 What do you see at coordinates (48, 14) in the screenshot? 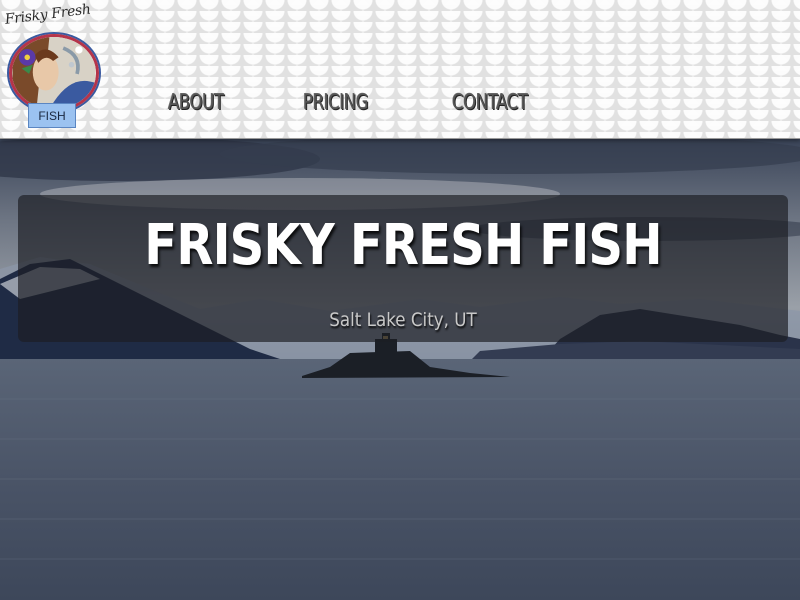
I see `logo-title: Frisky Fresh` at bounding box center [48, 14].